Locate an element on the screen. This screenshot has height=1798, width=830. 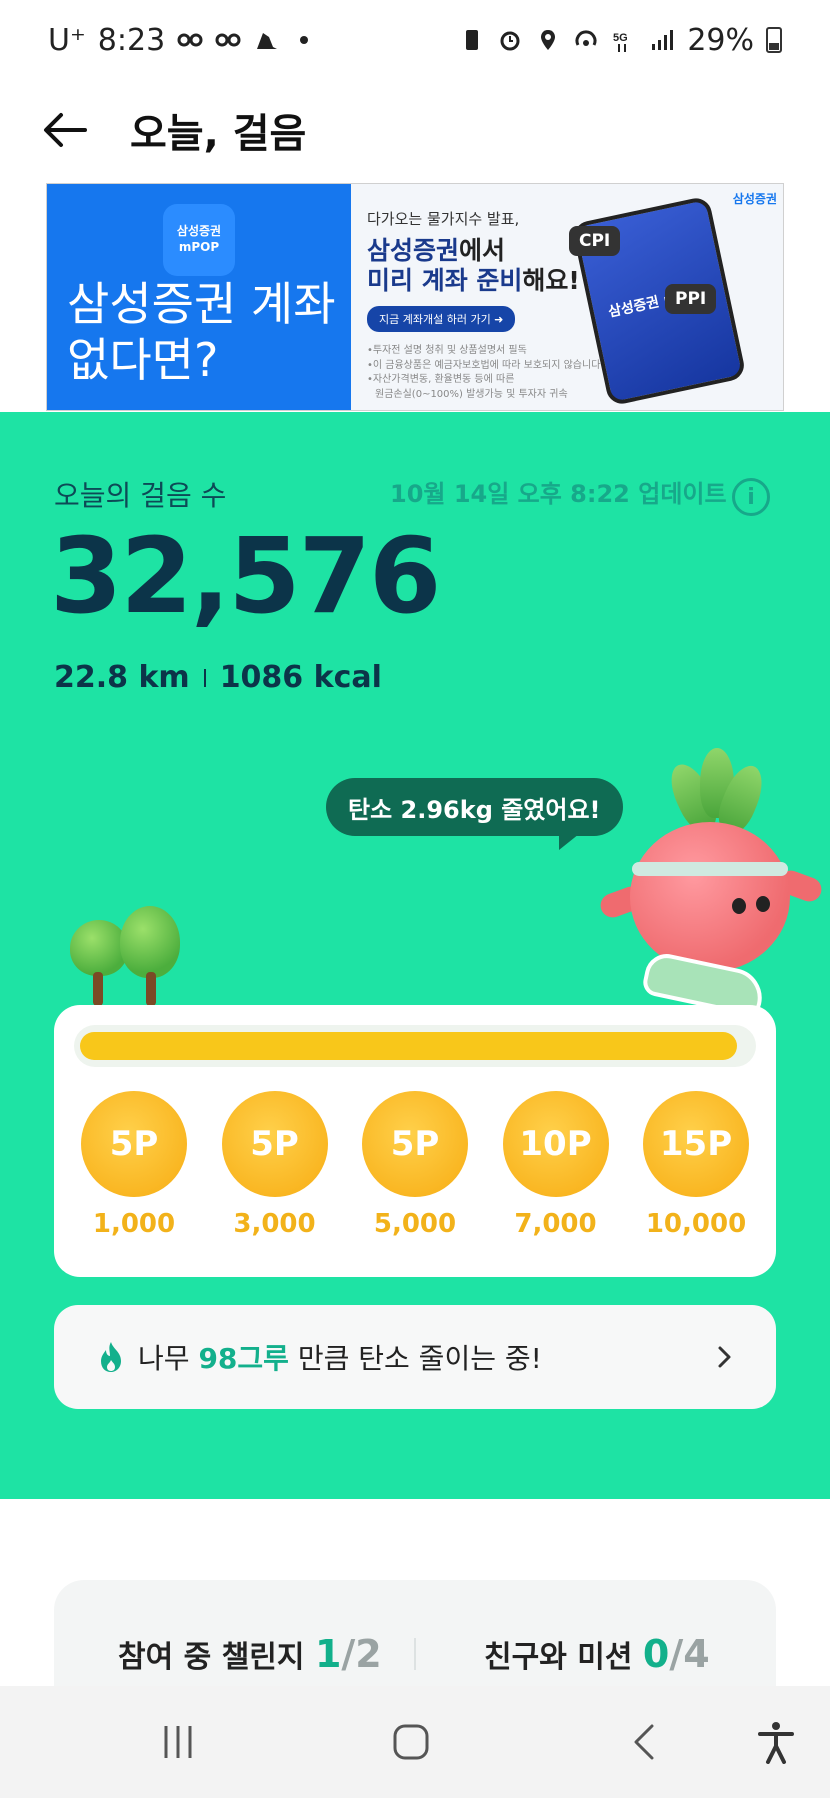
reward-item: 5P 5,000 is located at coordinates (415, 1165).